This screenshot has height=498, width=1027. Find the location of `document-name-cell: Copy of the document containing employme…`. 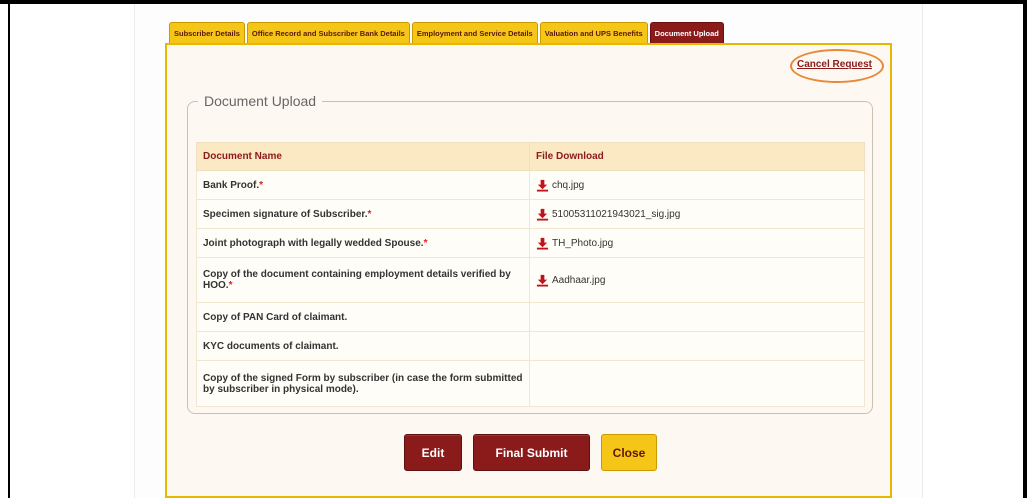

document-name-cell: Copy of the document containing employme… is located at coordinates (363, 280).